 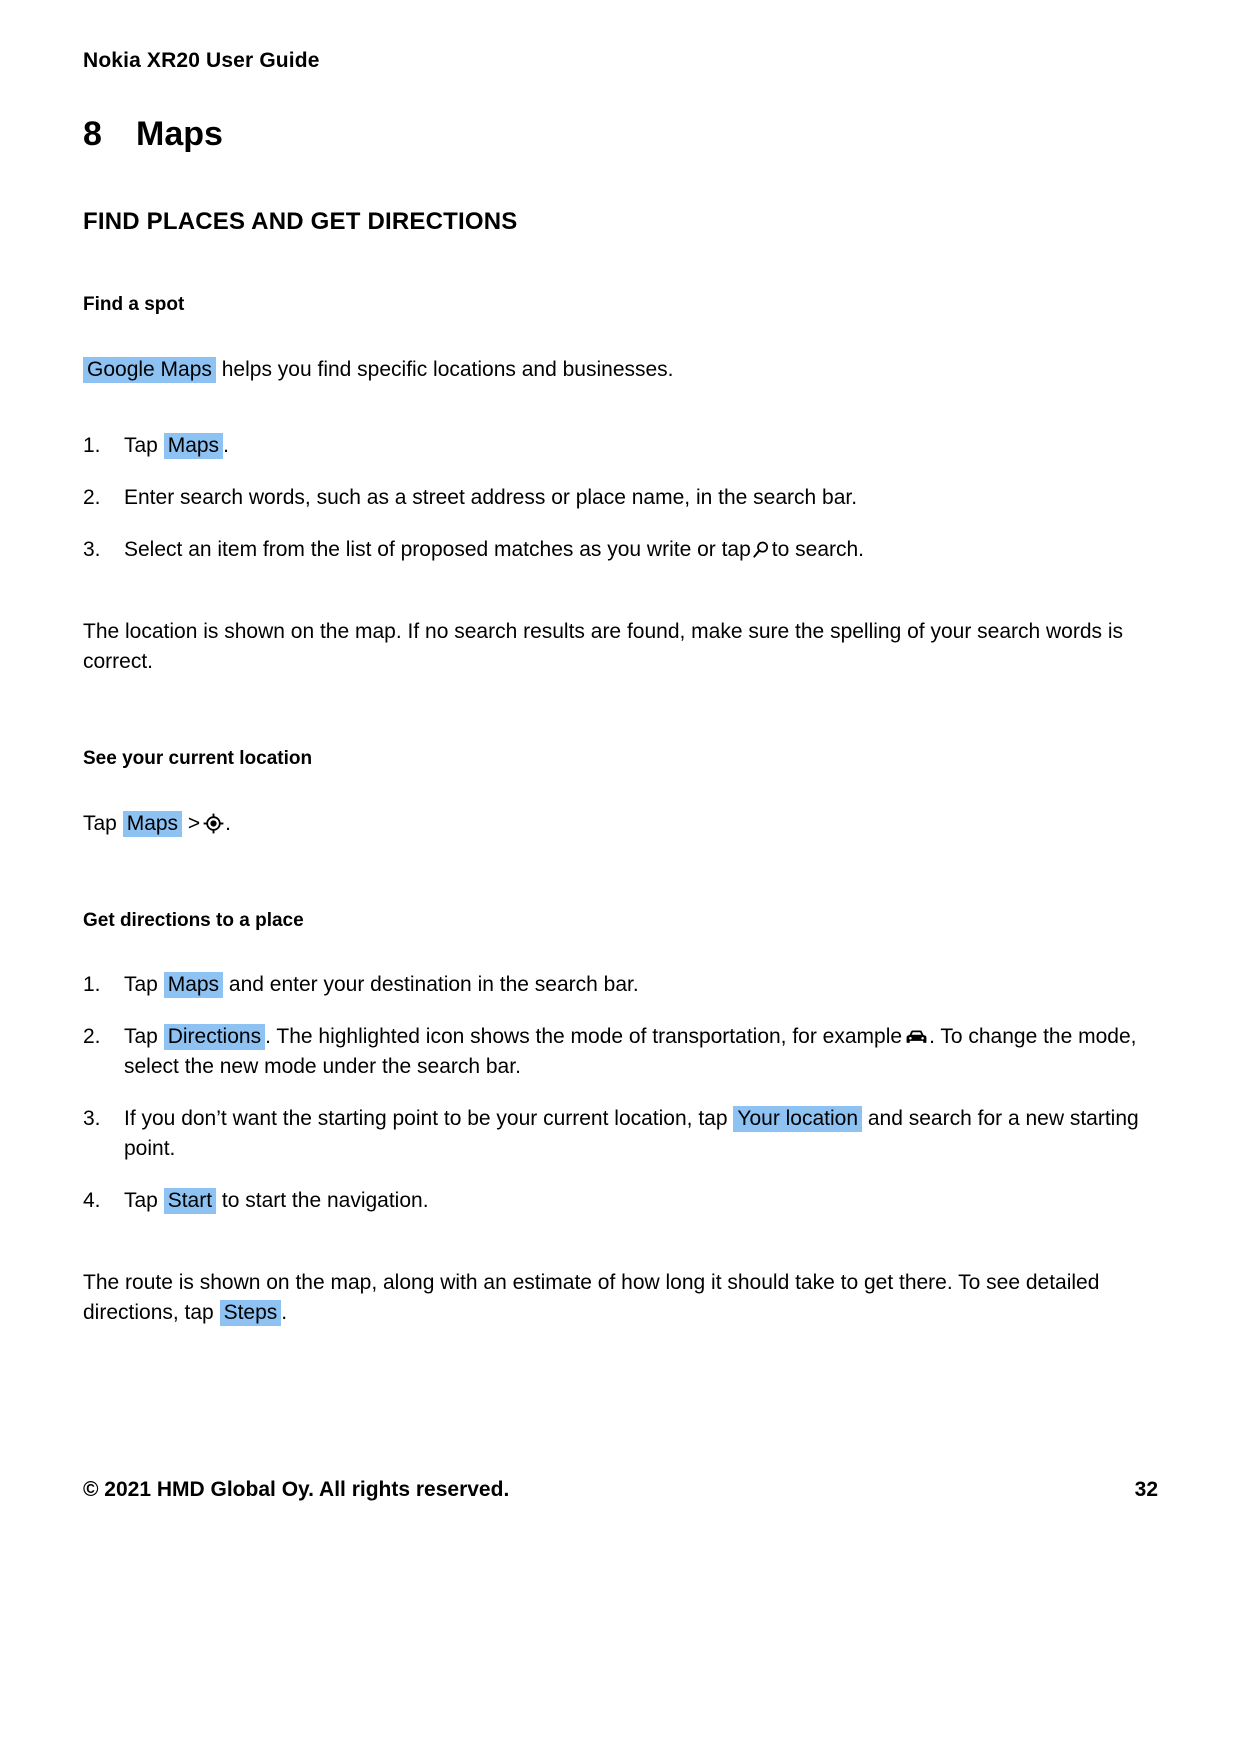 What do you see at coordinates (620, 134) in the screenshot?
I see `chapter-title-block: 8 Maps` at bounding box center [620, 134].